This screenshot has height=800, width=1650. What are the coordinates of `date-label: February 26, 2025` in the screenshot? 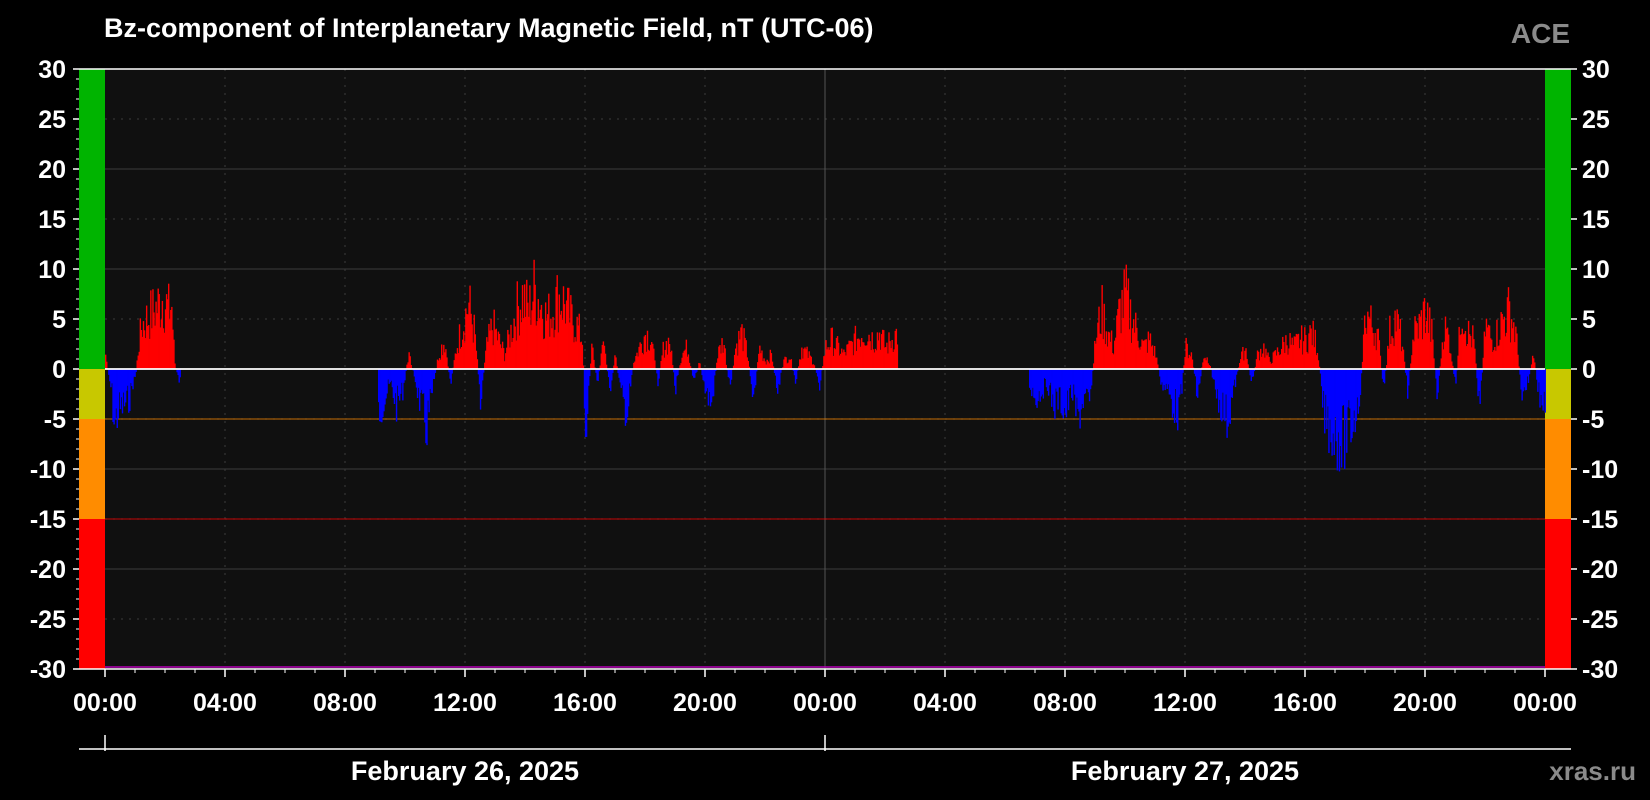 It's located at (465, 771).